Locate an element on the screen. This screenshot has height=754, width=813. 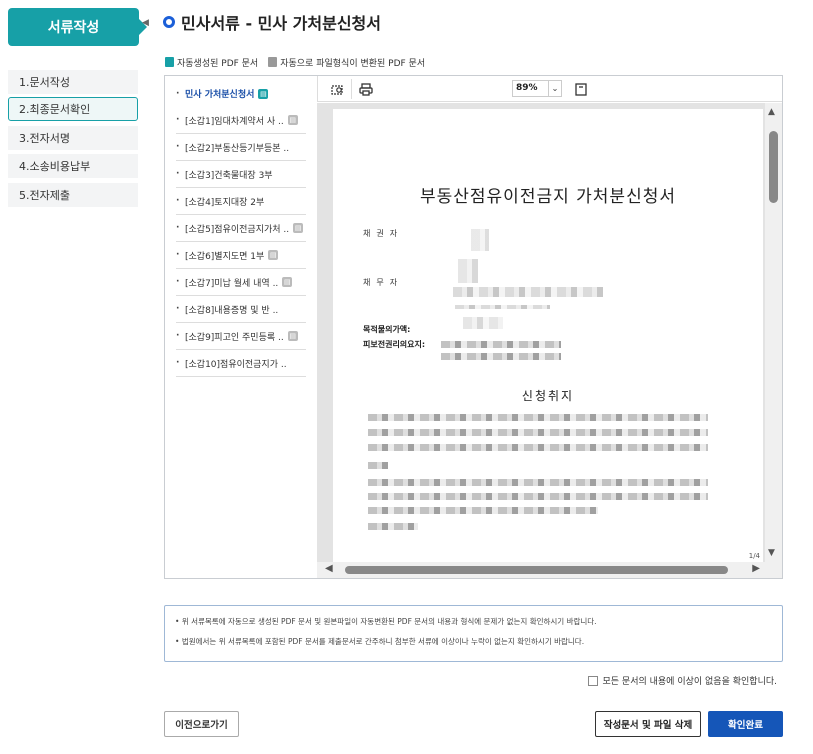
legend-converted: 자동으로 파일형식이 변환된 PDF 문서 is located at coordinates (346, 62).